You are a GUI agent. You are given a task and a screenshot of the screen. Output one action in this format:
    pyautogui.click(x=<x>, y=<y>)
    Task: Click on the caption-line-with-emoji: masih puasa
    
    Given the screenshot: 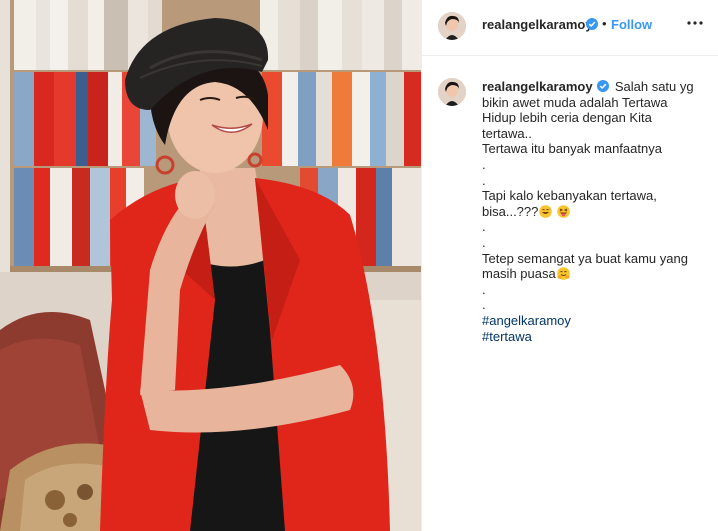 What is the action you would take?
    pyautogui.click(x=592, y=274)
    